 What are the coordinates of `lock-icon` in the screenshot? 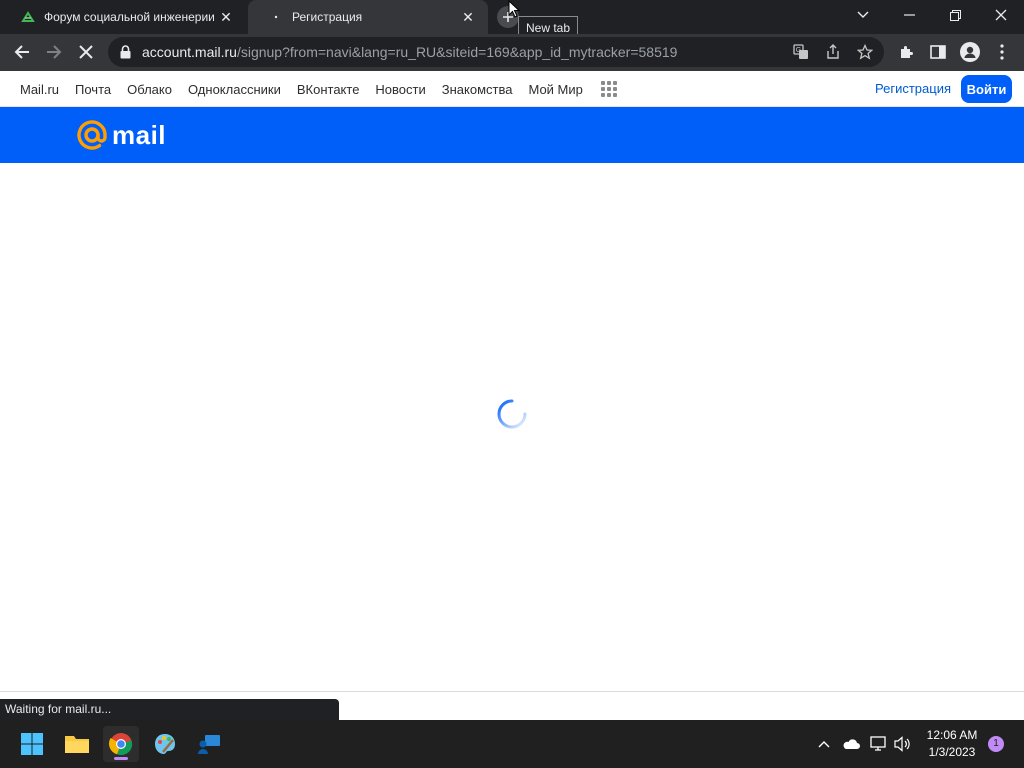 It's located at (126, 52).